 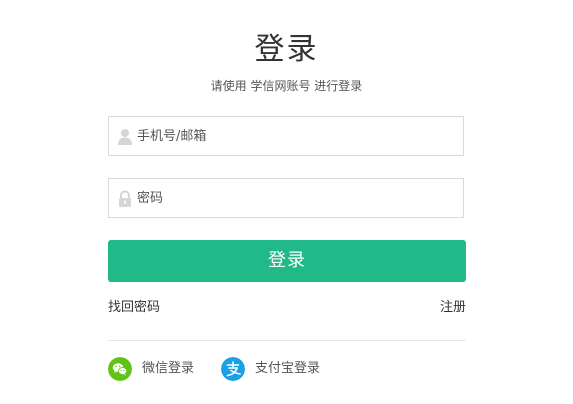 I want to click on wechat-login-button: 微信登录, so click(x=151, y=369).